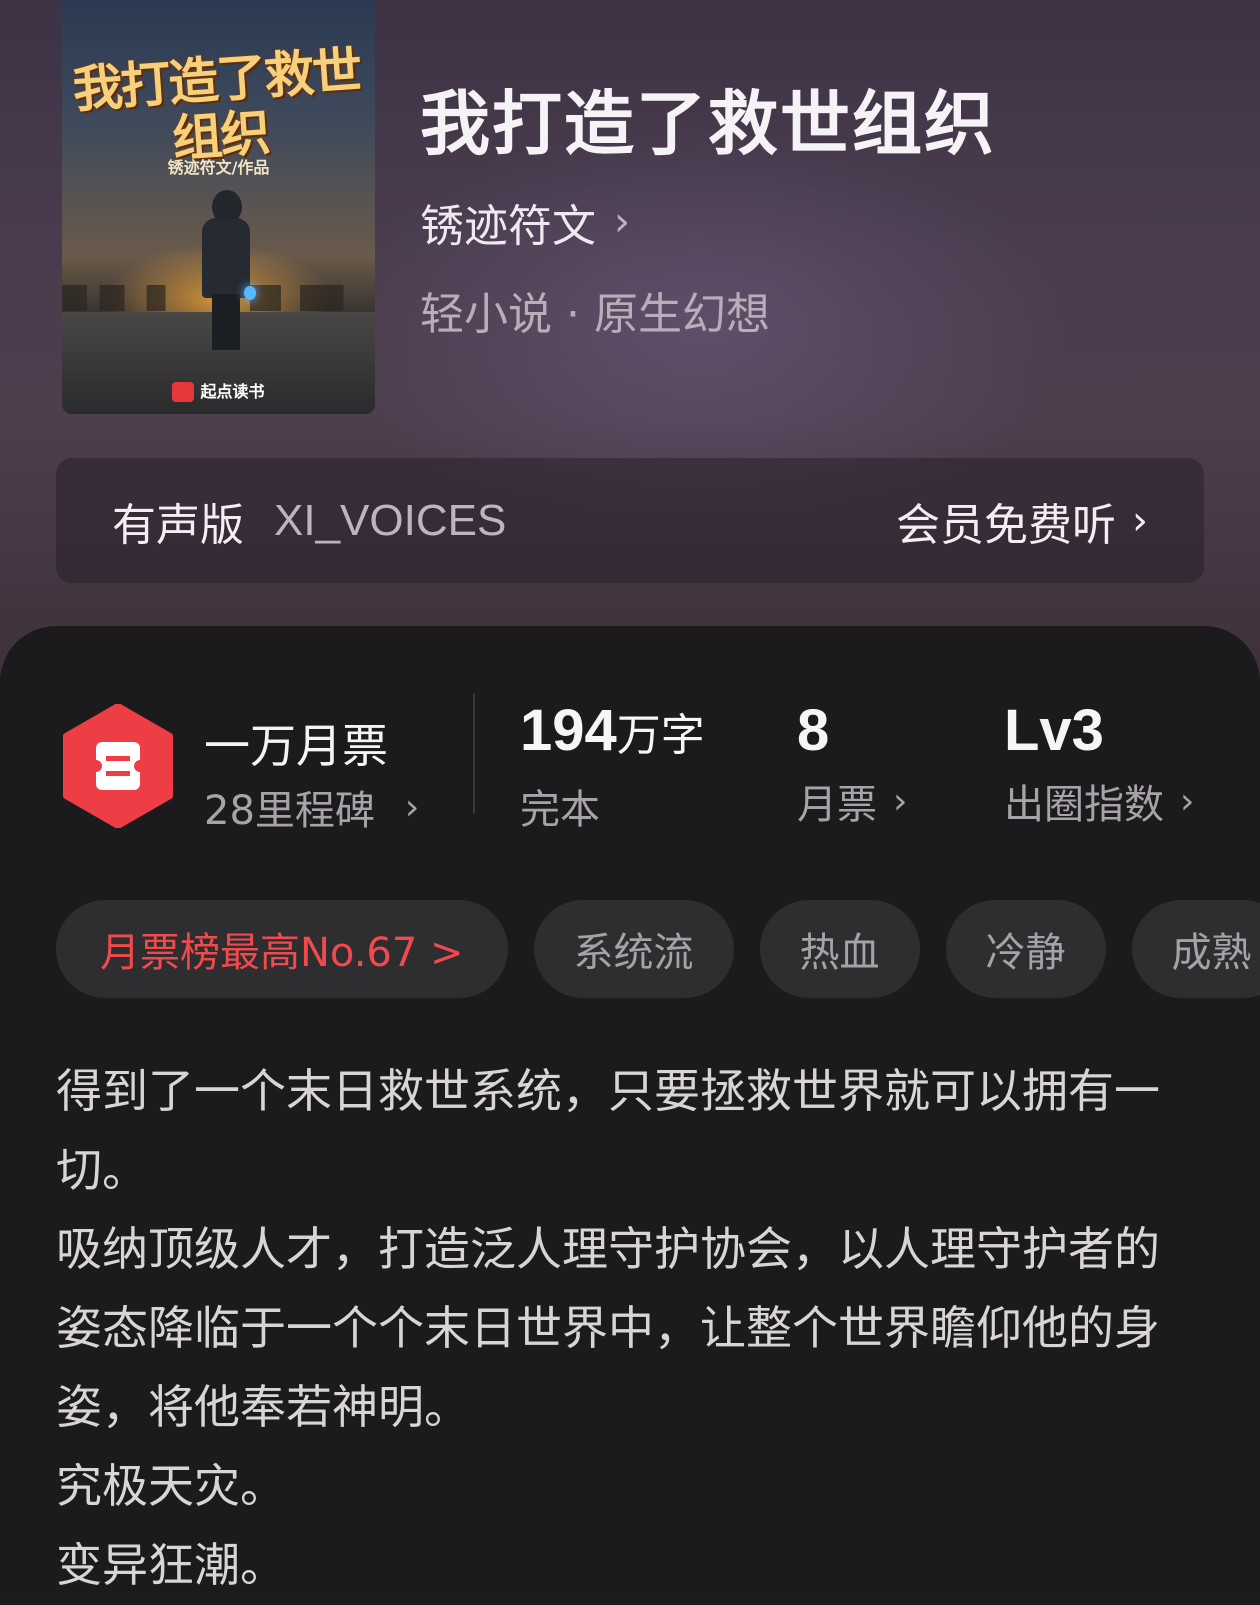  Describe the element at coordinates (118, 766) in the screenshot. I see `ticket-hexagon-icon` at that location.